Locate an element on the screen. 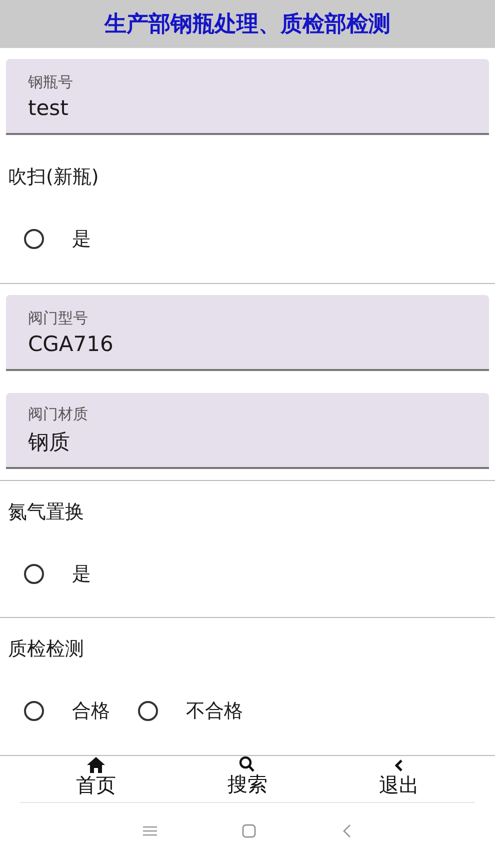  field-value: test is located at coordinates (49, 108).